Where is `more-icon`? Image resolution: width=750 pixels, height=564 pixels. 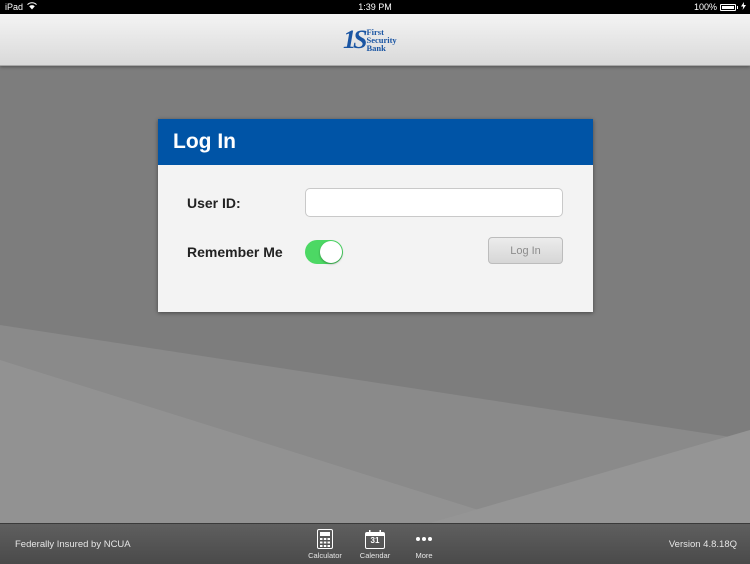
more-icon is located at coordinates (424, 539).